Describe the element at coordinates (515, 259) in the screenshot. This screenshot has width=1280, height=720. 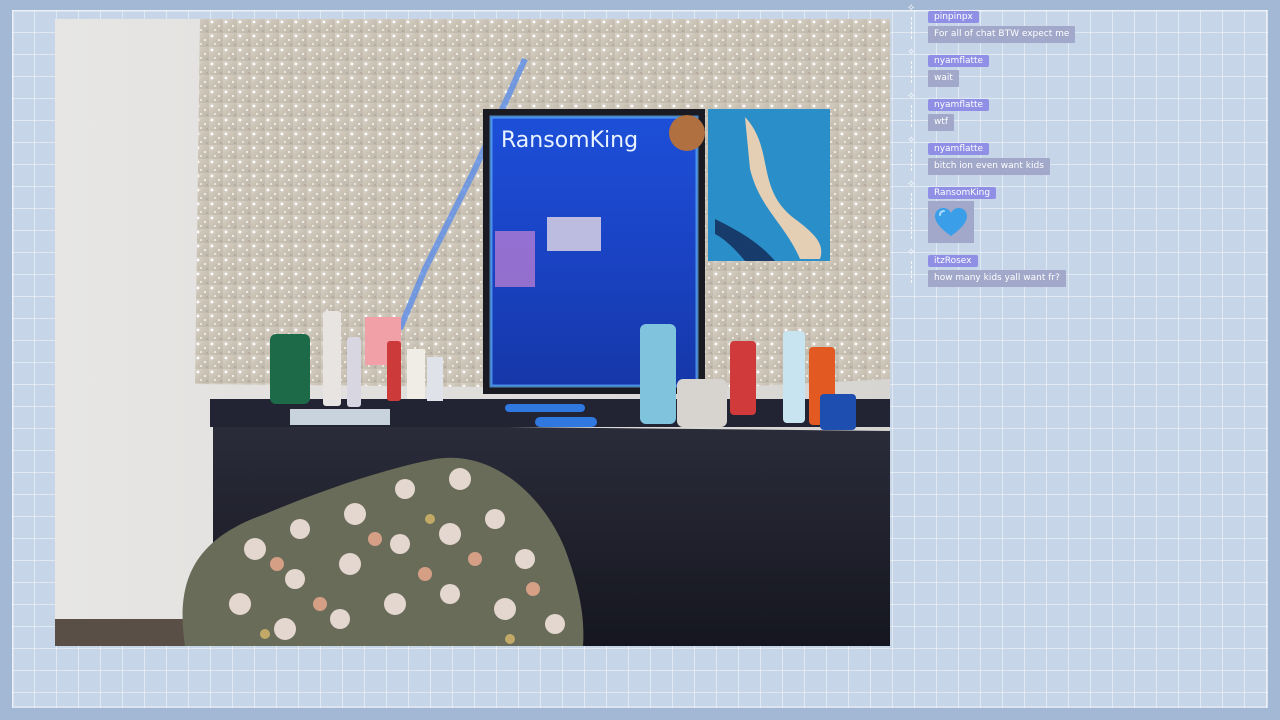
I see `mirror-reflection` at that location.